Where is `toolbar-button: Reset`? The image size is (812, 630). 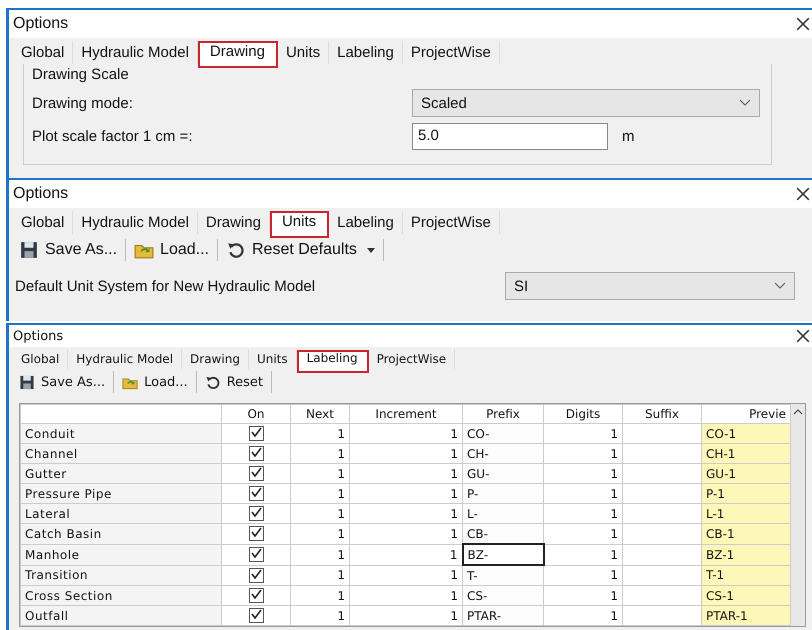 toolbar-button: Reset is located at coordinates (234, 382).